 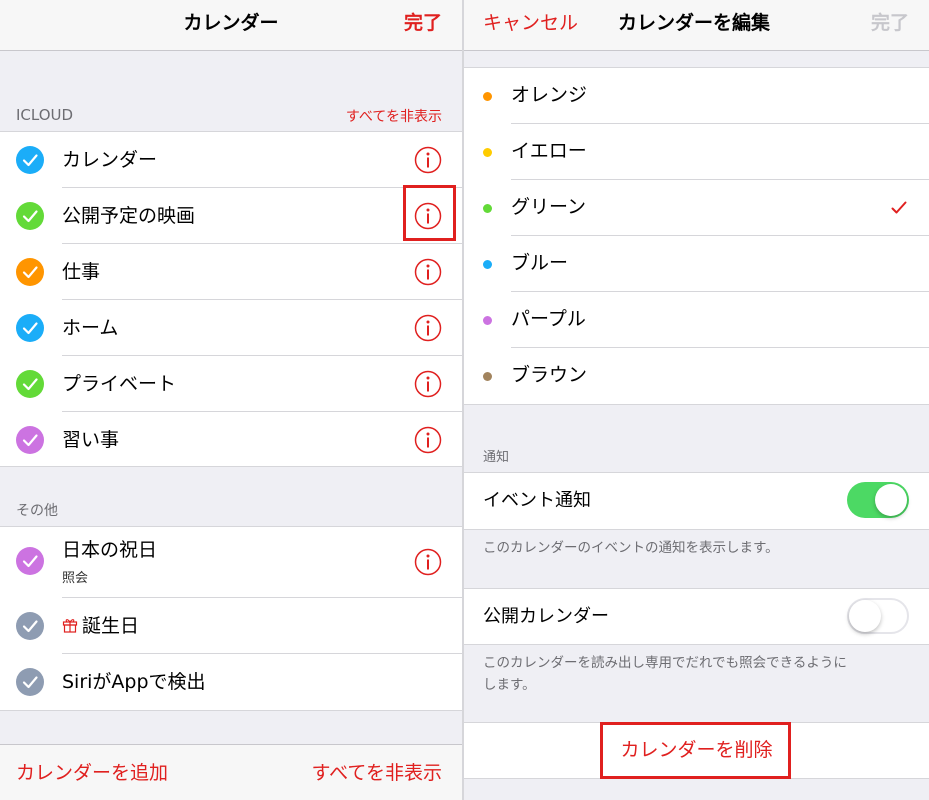 I want to click on color-name: グリーン, so click(x=549, y=207).